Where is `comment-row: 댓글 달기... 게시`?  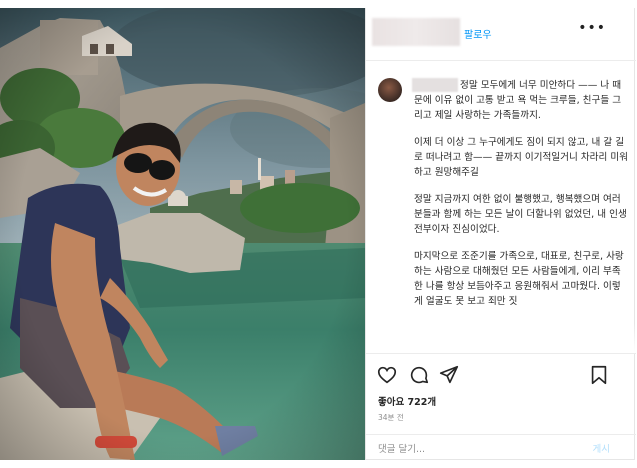 comment-row: 댓글 달기... 게시 is located at coordinates (501, 447).